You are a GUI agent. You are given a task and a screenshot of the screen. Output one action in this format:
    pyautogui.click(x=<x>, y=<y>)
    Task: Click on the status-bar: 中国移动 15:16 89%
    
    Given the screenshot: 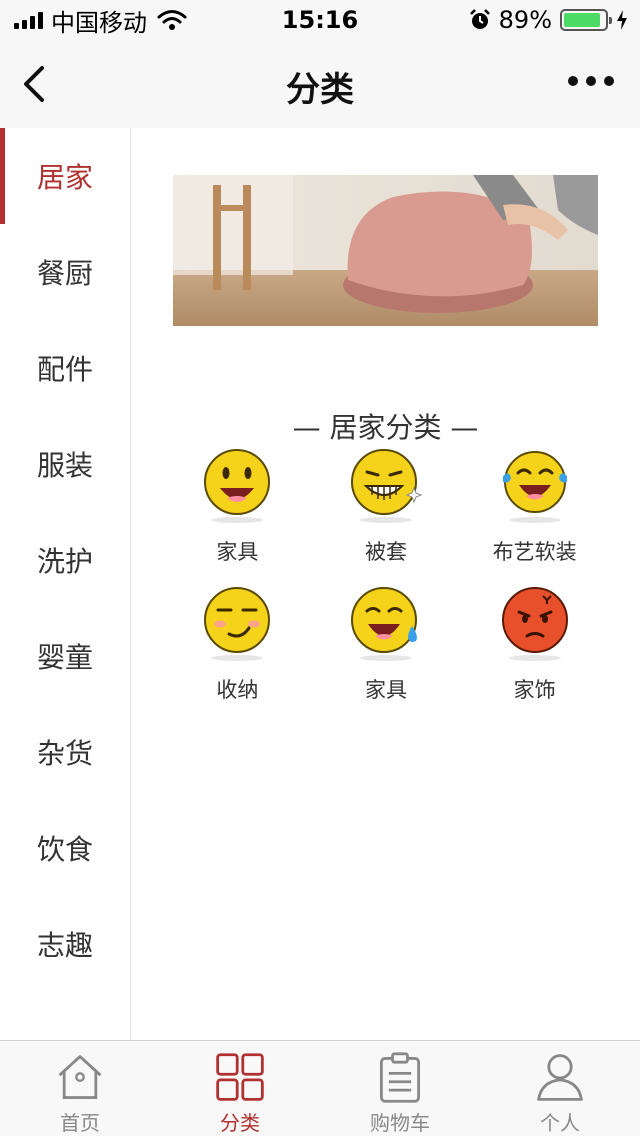 What is the action you would take?
    pyautogui.click(x=320, y=20)
    